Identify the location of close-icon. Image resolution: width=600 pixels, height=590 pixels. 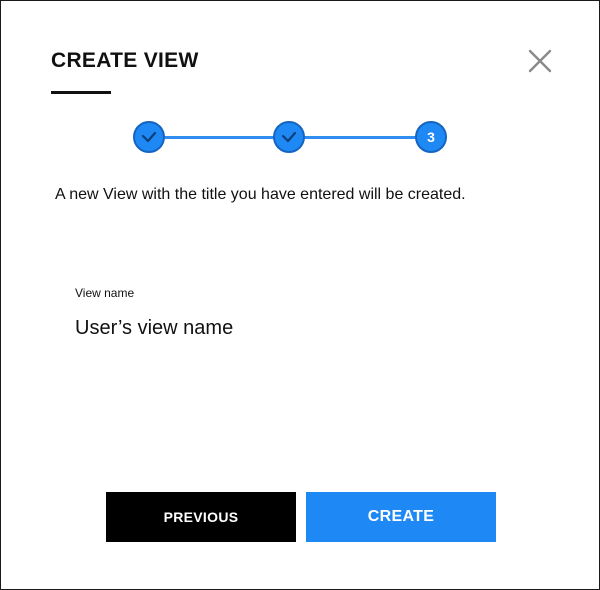
(540, 61).